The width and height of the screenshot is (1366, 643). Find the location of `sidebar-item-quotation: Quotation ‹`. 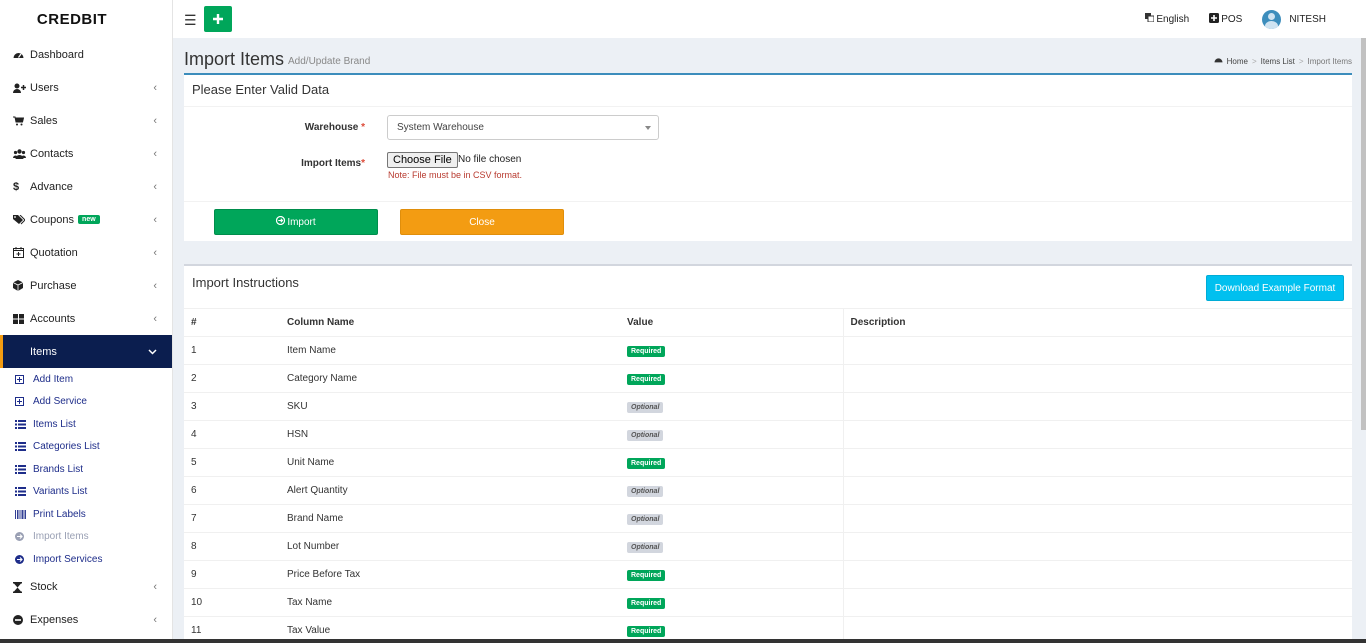

sidebar-item-quotation: Quotation ‹ is located at coordinates (86, 252).